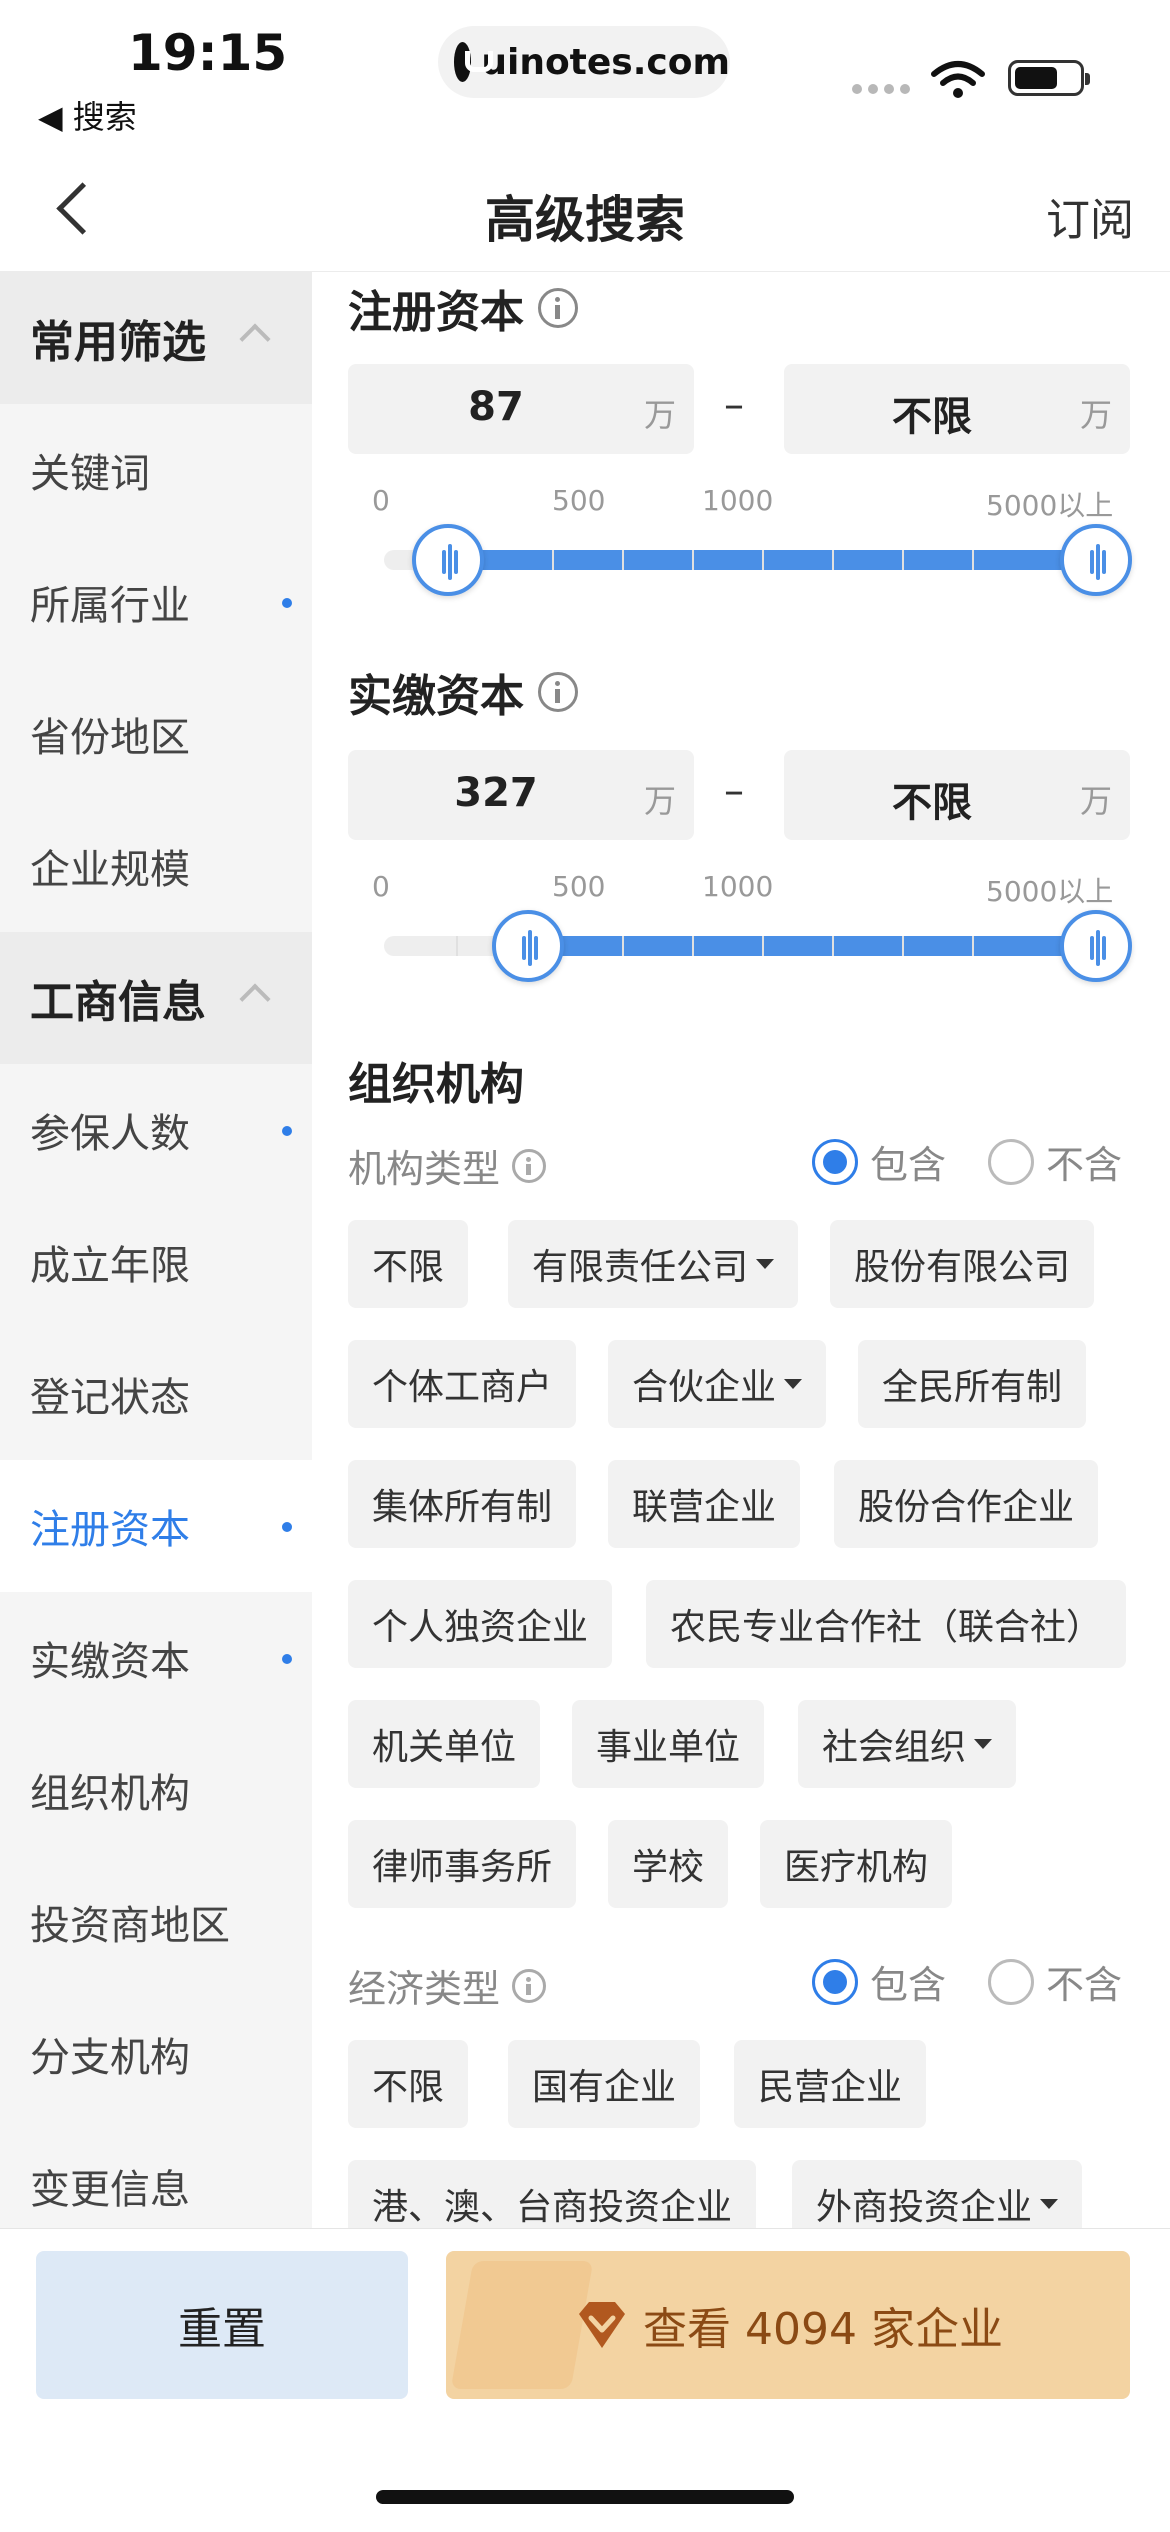 The width and height of the screenshot is (1170, 2532). What do you see at coordinates (118, 1002) in the screenshot?
I see `sidebar-item-label: 工商信息` at bounding box center [118, 1002].